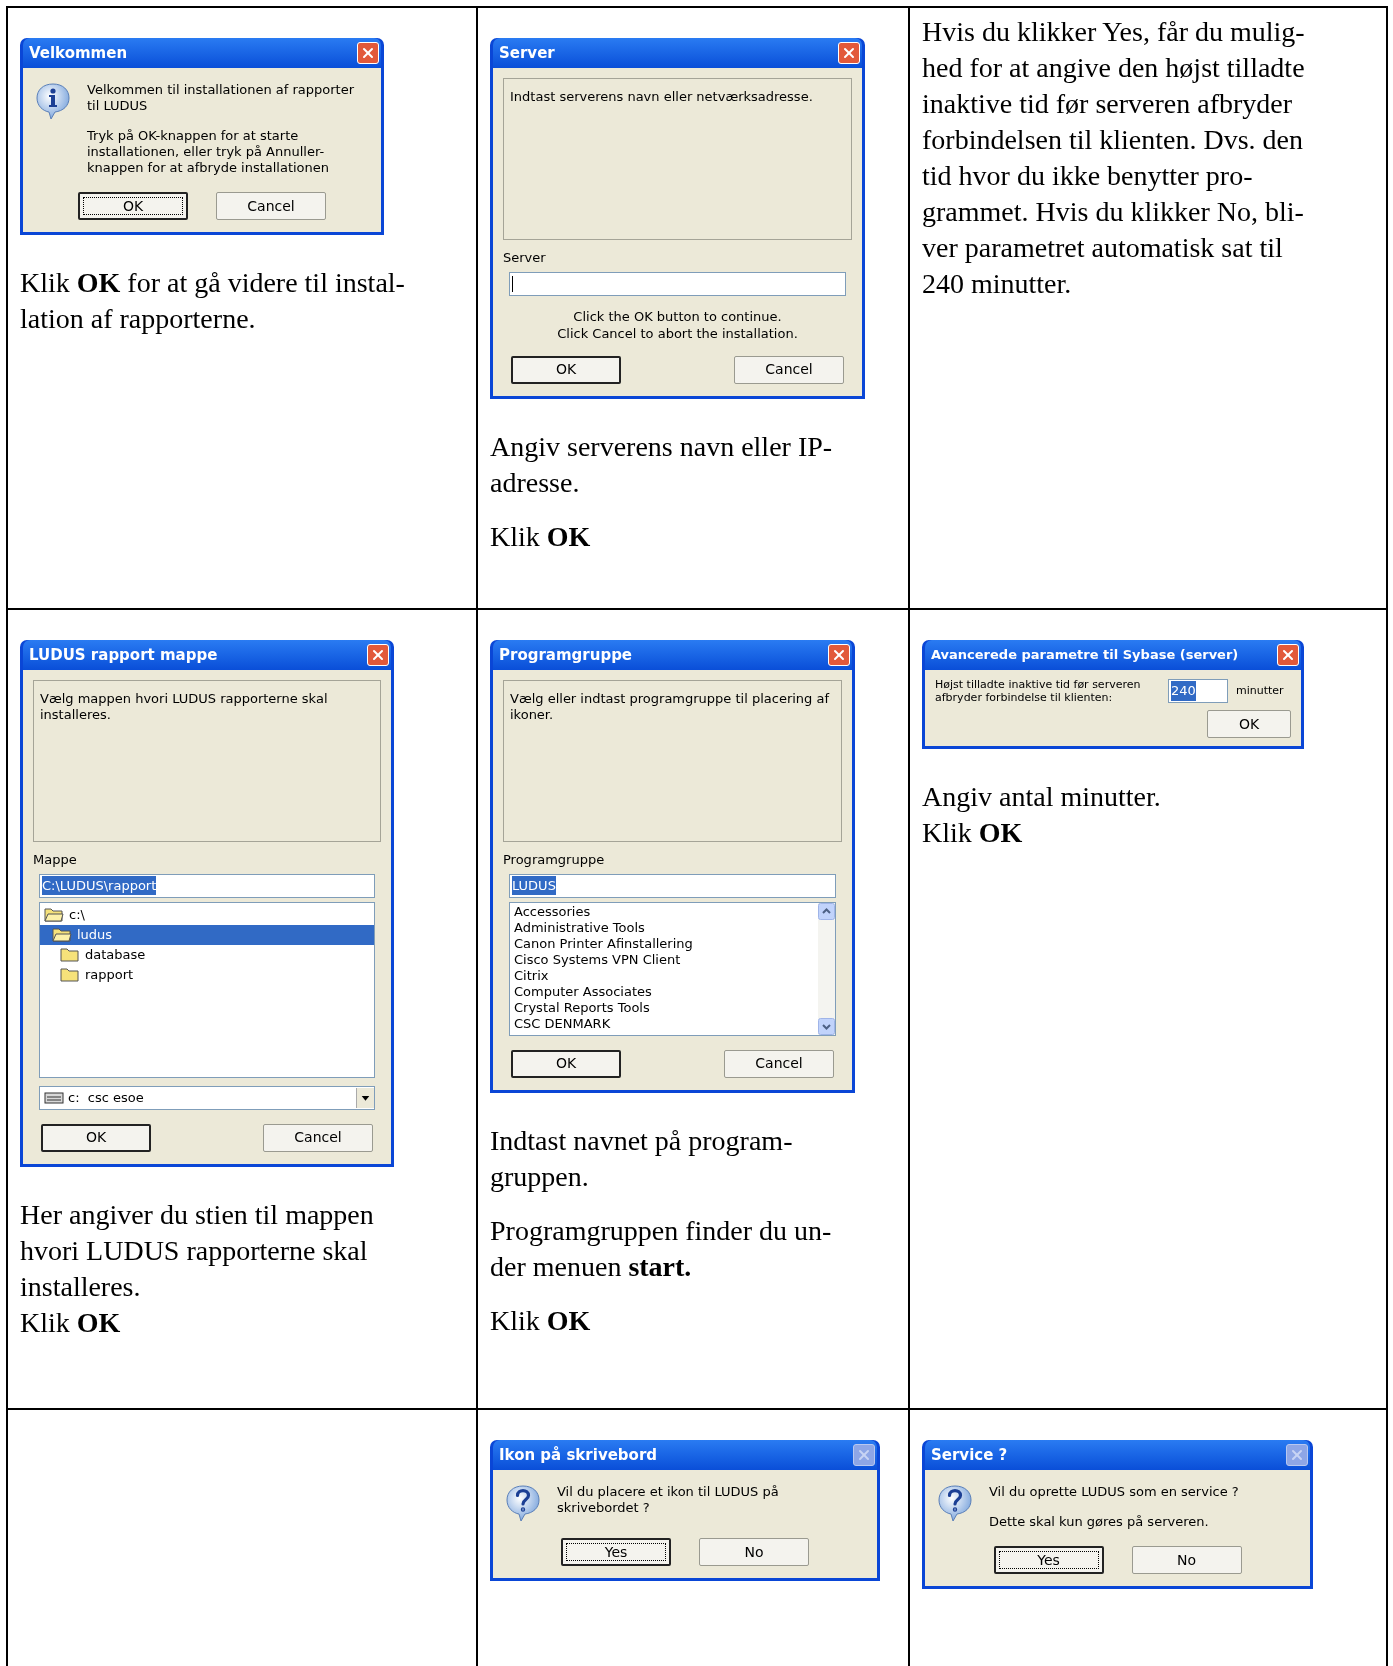  Describe the element at coordinates (54, 1097) in the screenshot. I see `drive-icon` at that location.